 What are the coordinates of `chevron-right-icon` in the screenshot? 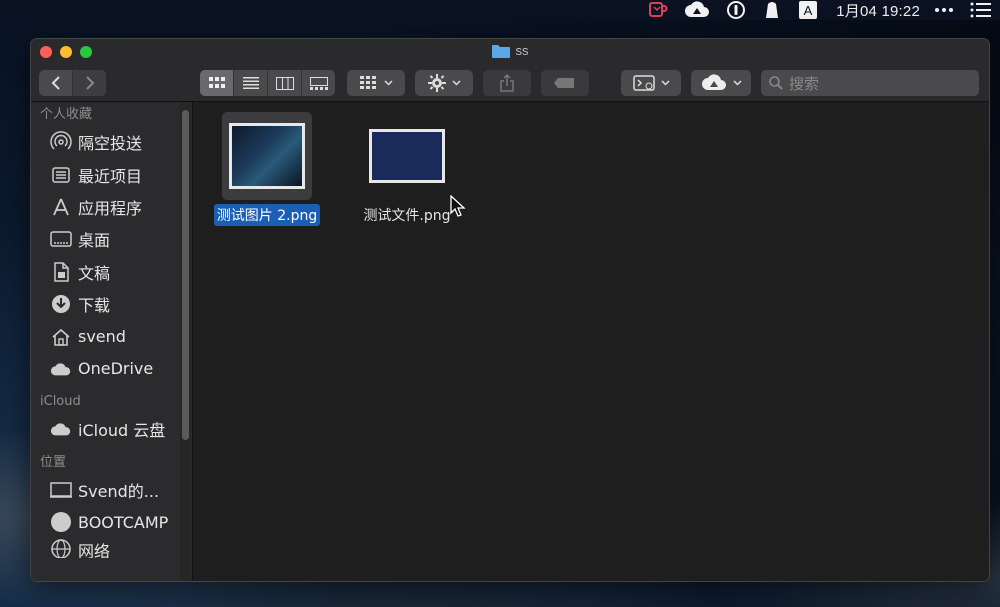 It's located at (89, 83).